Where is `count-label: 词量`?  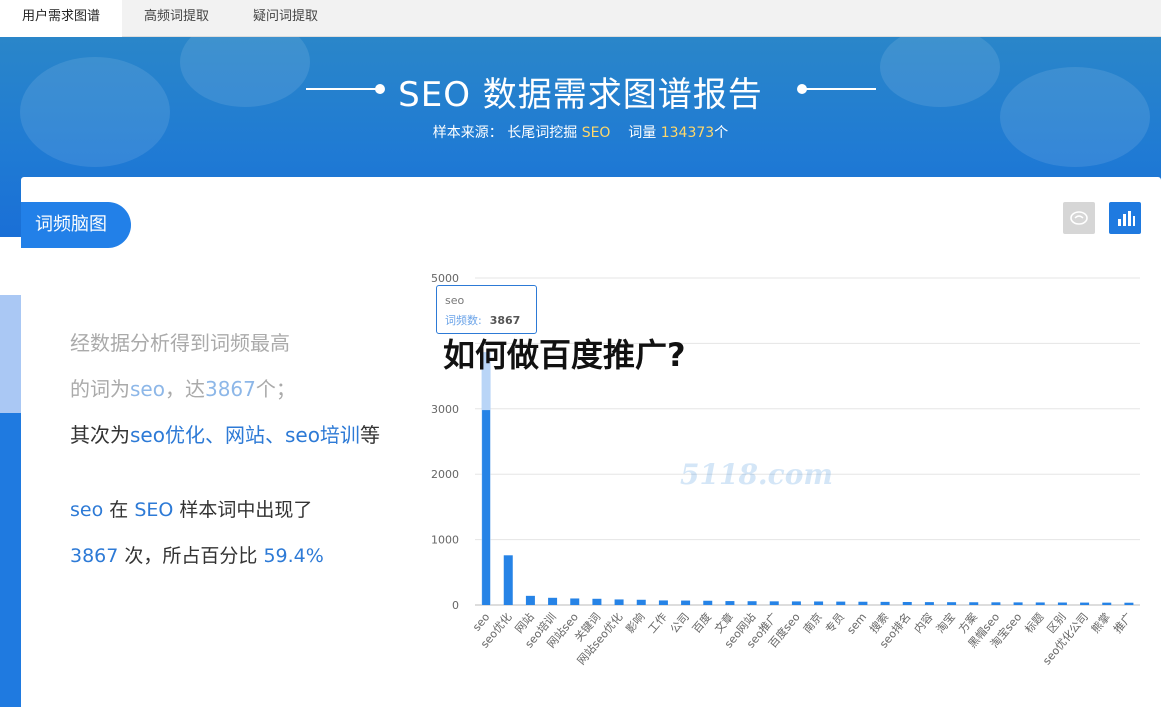 count-label: 词量 is located at coordinates (642, 133).